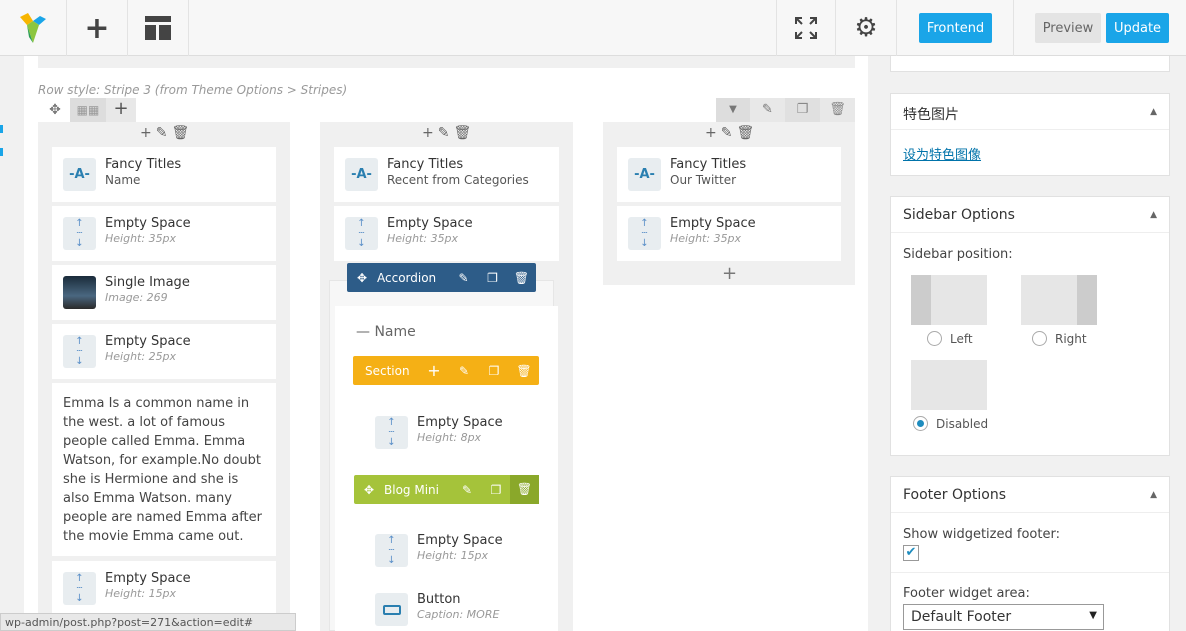 This screenshot has height=631, width=1186. What do you see at coordinates (33, 28) in the screenshot?
I see `vc-logo` at bounding box center [33, 28].